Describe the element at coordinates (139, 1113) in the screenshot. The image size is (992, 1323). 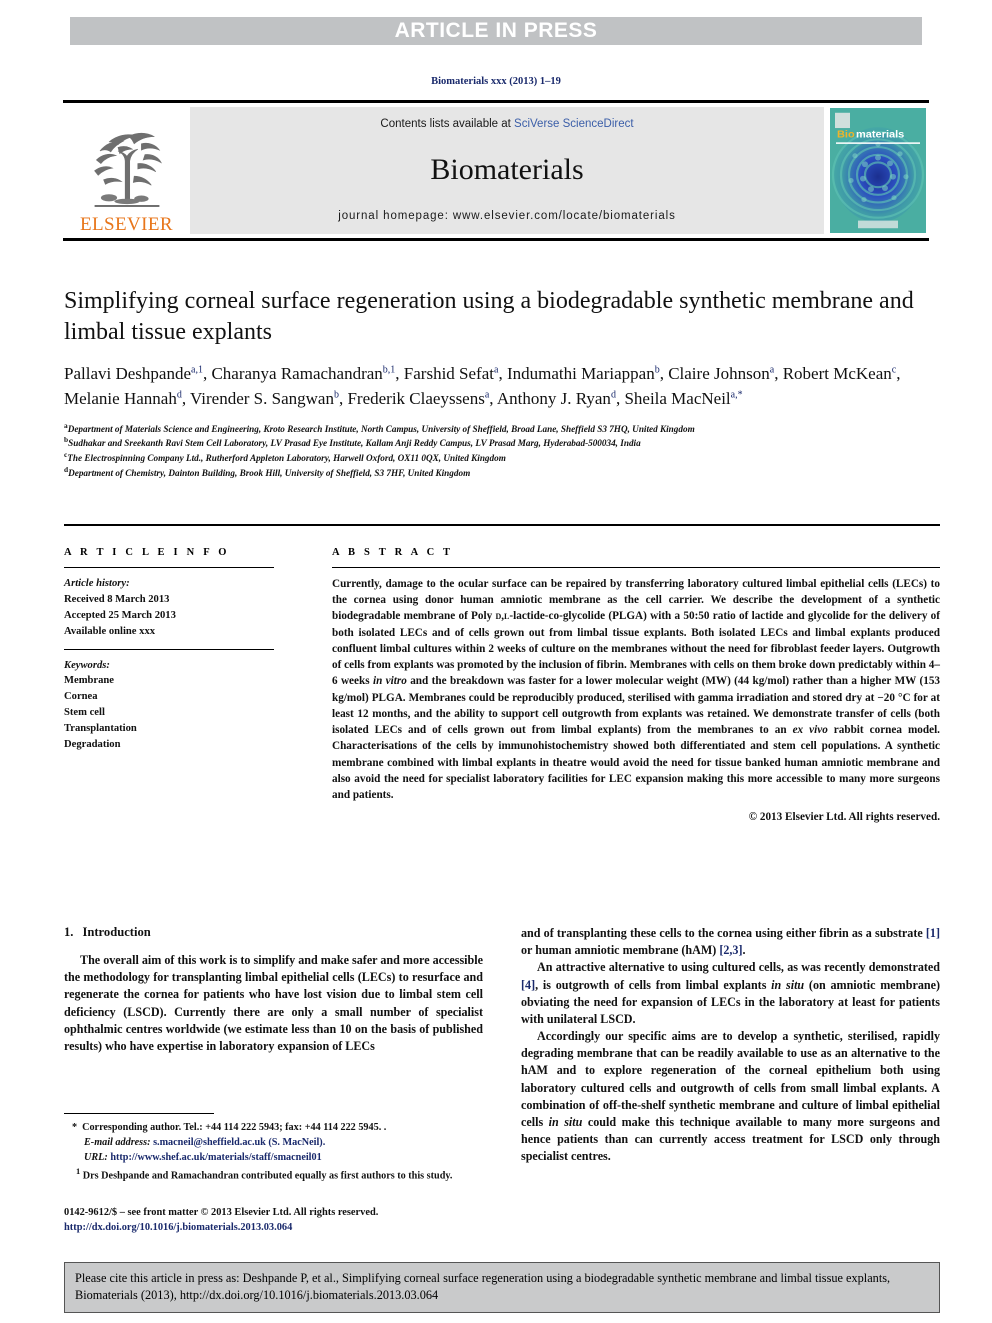
I see `footnote-rule` at that location.